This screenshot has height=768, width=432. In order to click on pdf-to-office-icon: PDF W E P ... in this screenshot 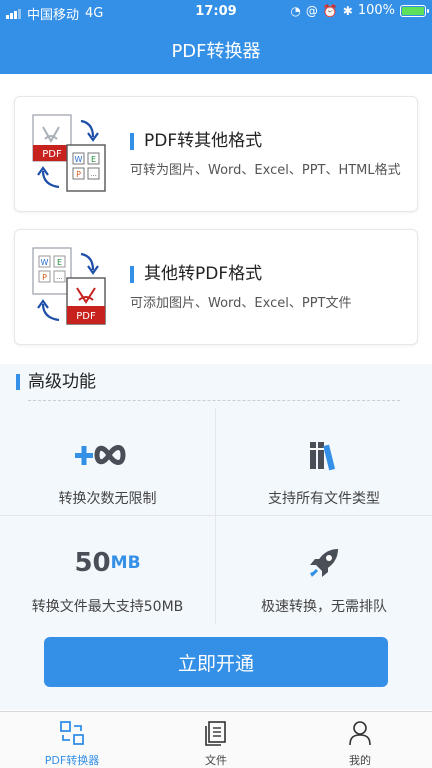, I will do `click(69, 153)`.